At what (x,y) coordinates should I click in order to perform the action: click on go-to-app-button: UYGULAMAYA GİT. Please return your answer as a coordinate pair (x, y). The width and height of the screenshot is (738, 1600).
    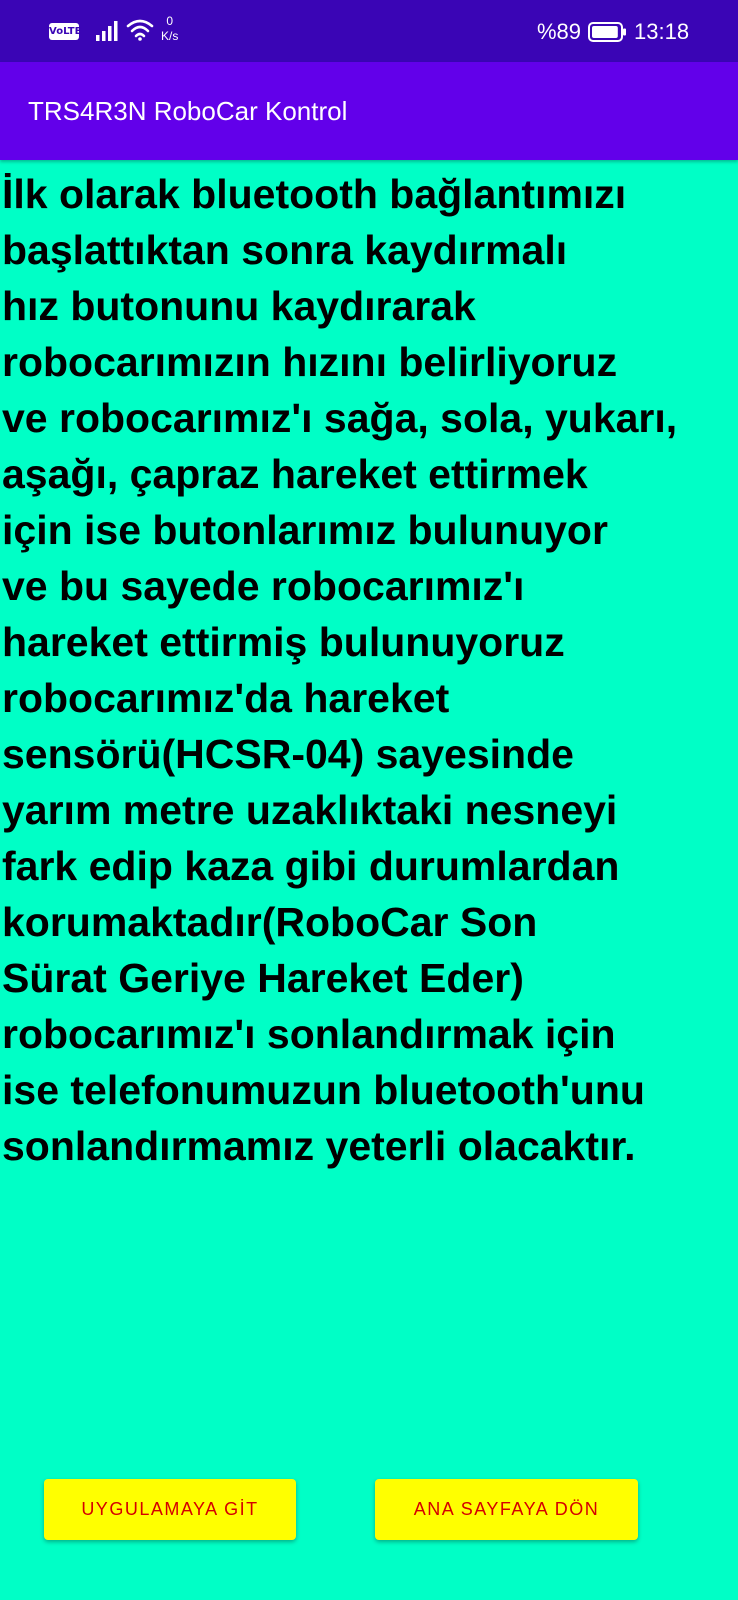
    Looking at the image, I should click on (170, 1509).